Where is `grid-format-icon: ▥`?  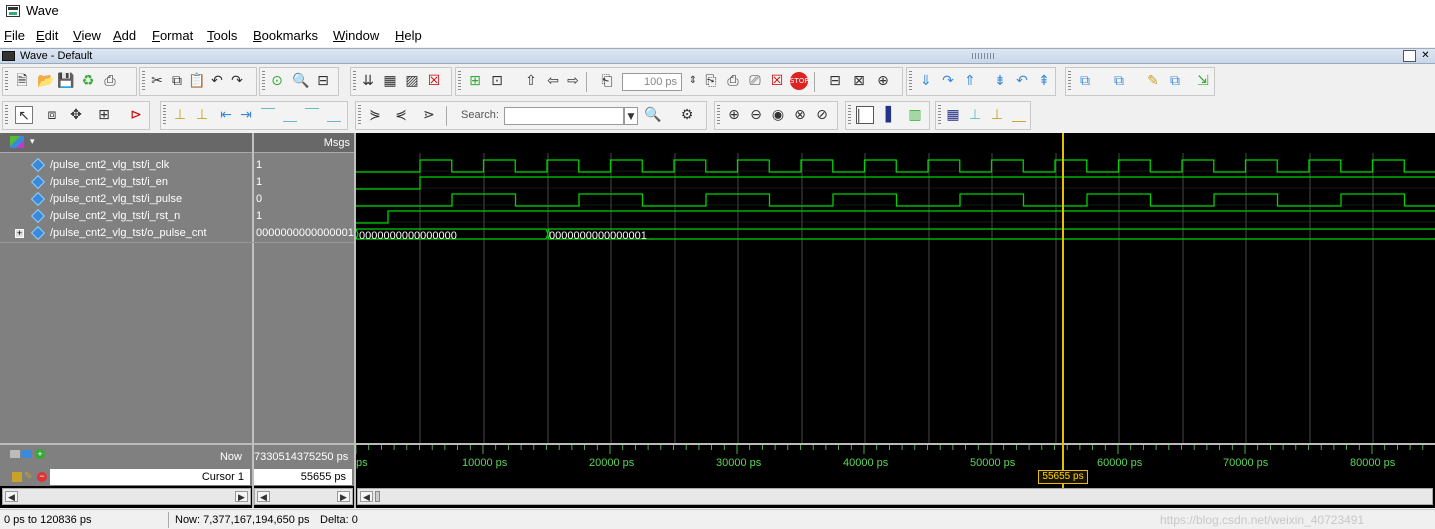 grid-format-icon: ▥ is located at coordinates (915, 115).